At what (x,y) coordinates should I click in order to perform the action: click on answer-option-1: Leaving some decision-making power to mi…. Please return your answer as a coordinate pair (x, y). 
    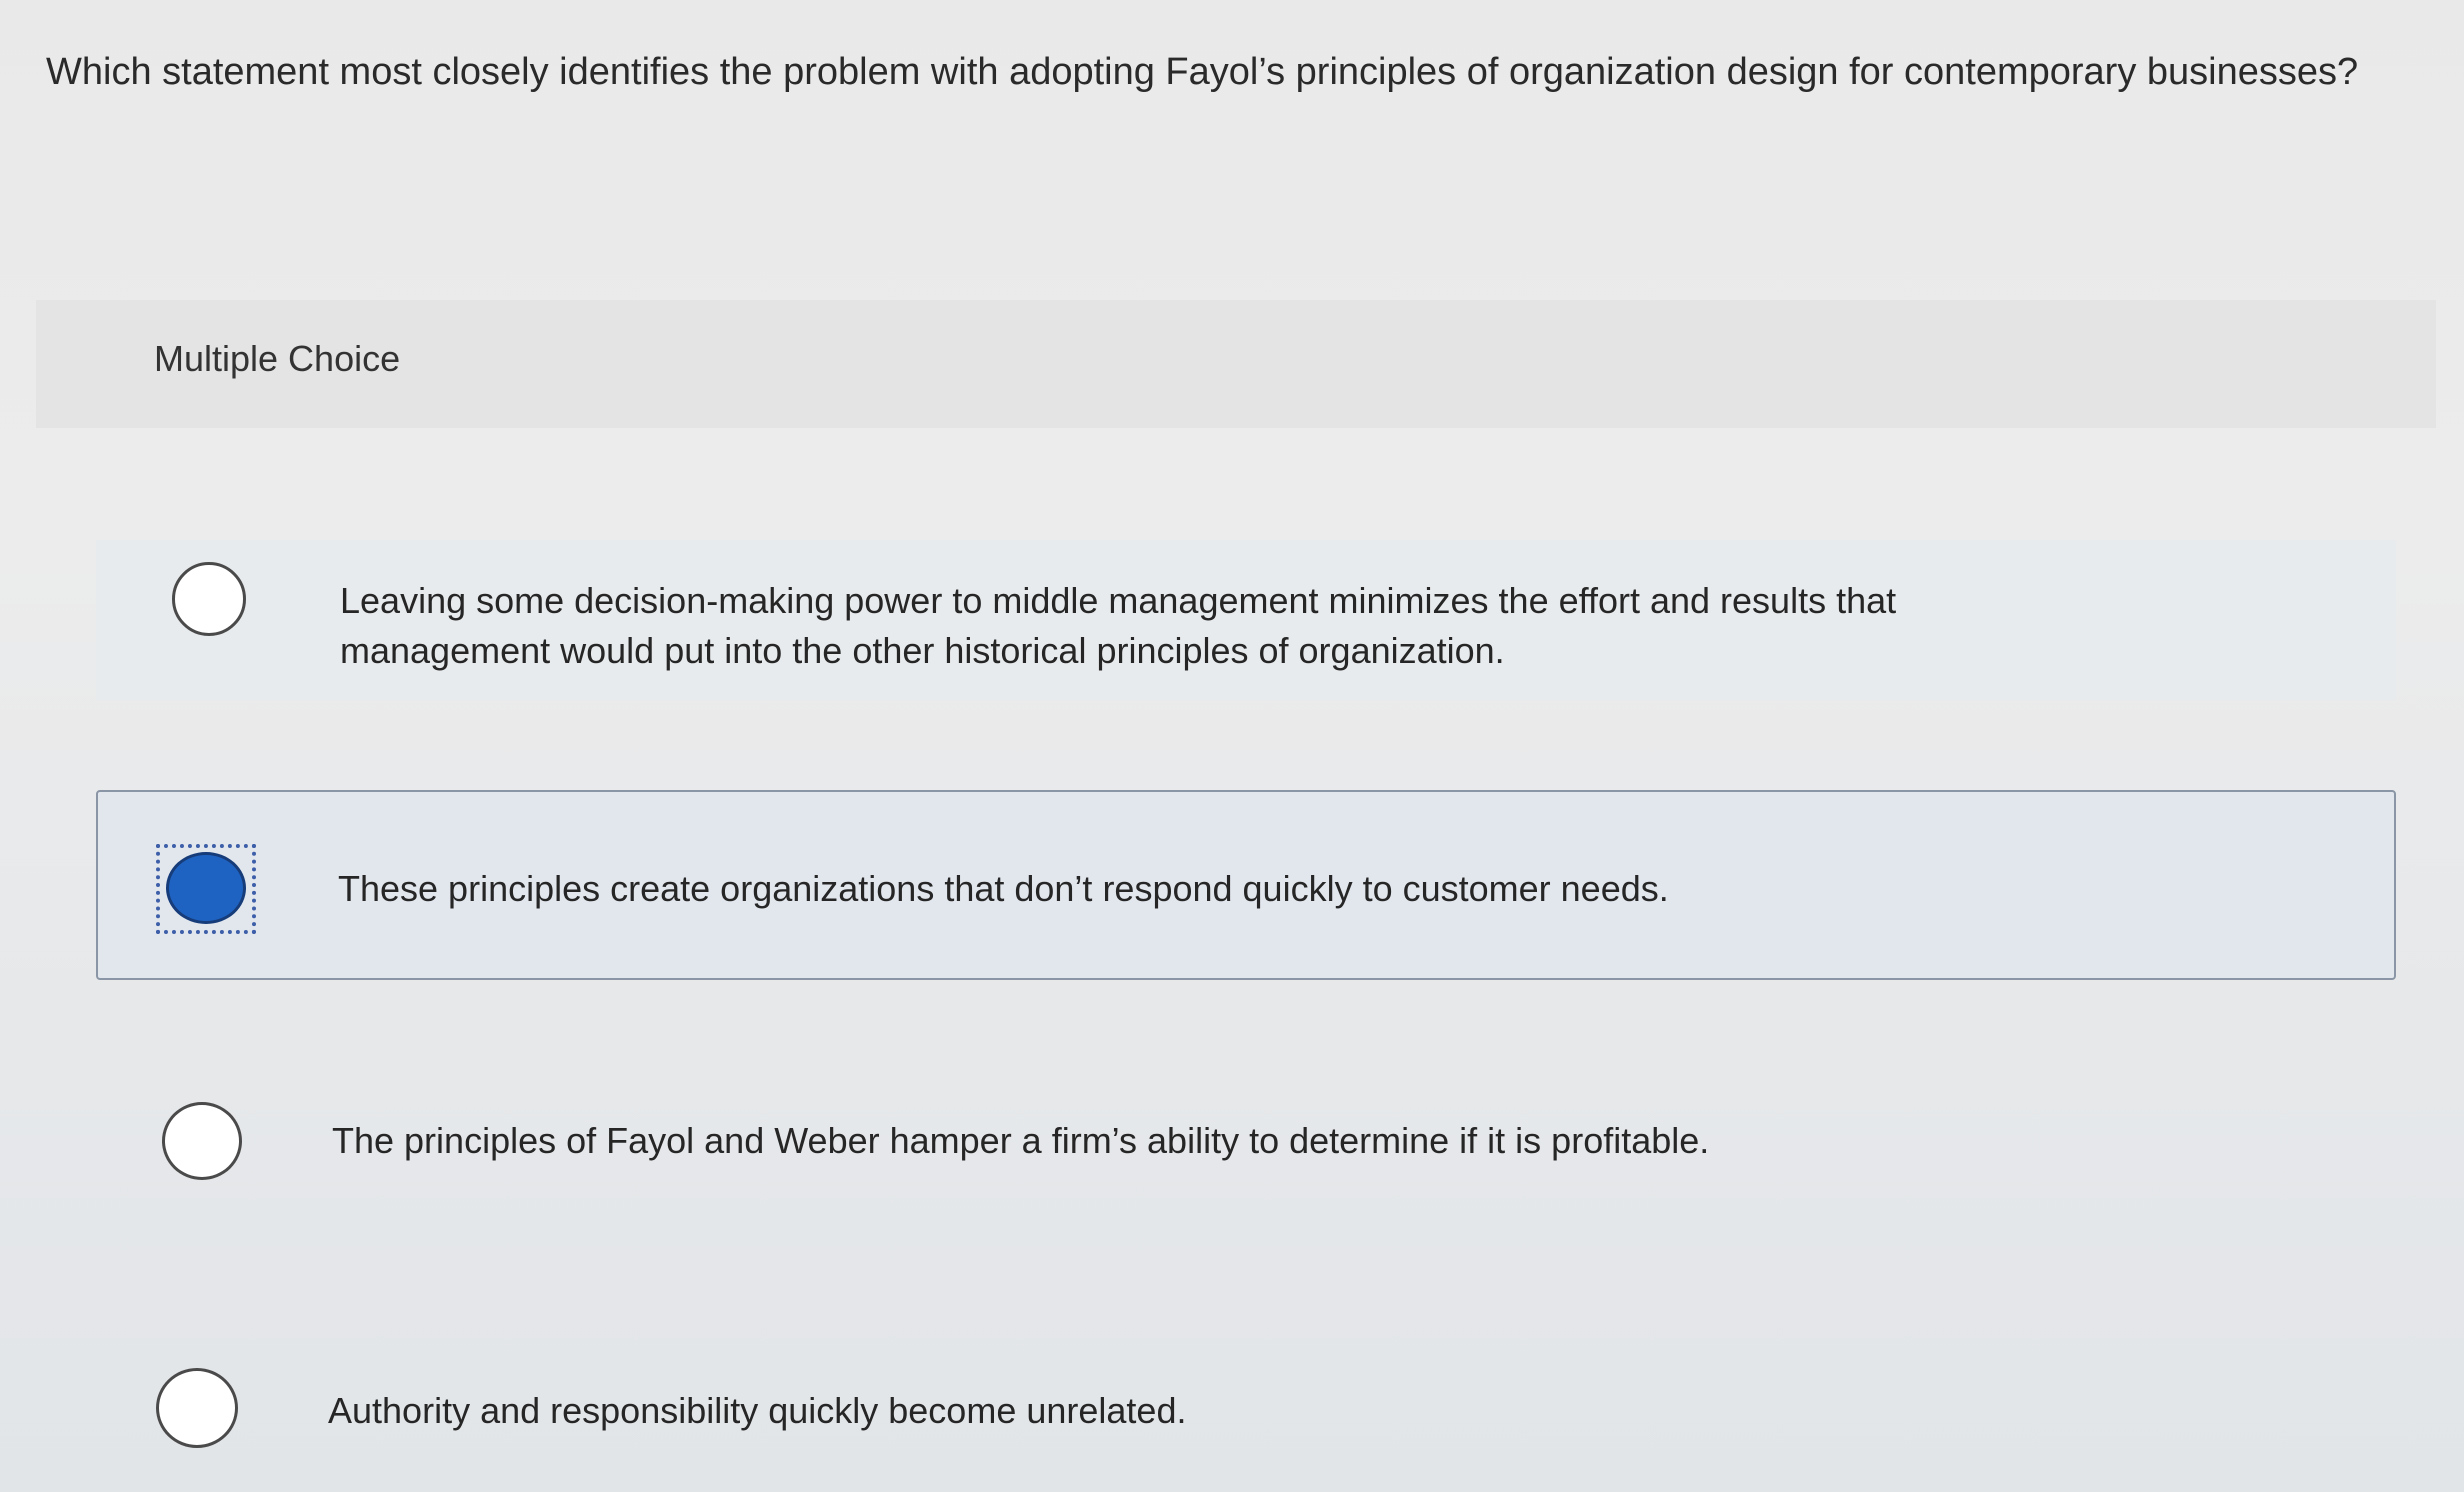
    Looking at the image, I should click on (1246, 620).